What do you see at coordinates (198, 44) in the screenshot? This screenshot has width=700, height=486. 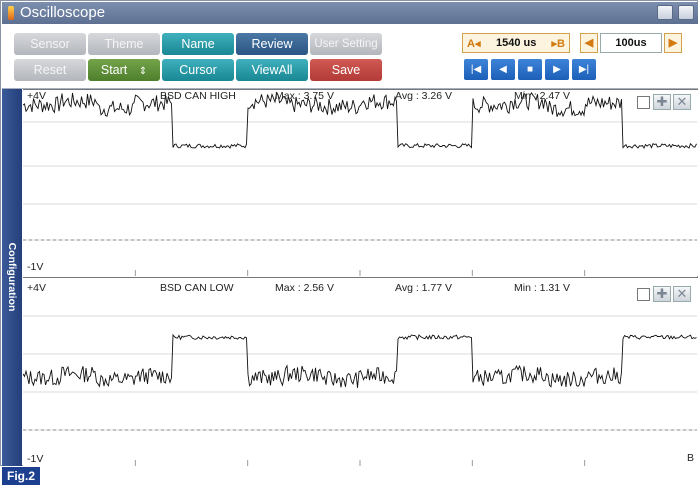 I see `name-button: Name` at bounding box center [198, 44].